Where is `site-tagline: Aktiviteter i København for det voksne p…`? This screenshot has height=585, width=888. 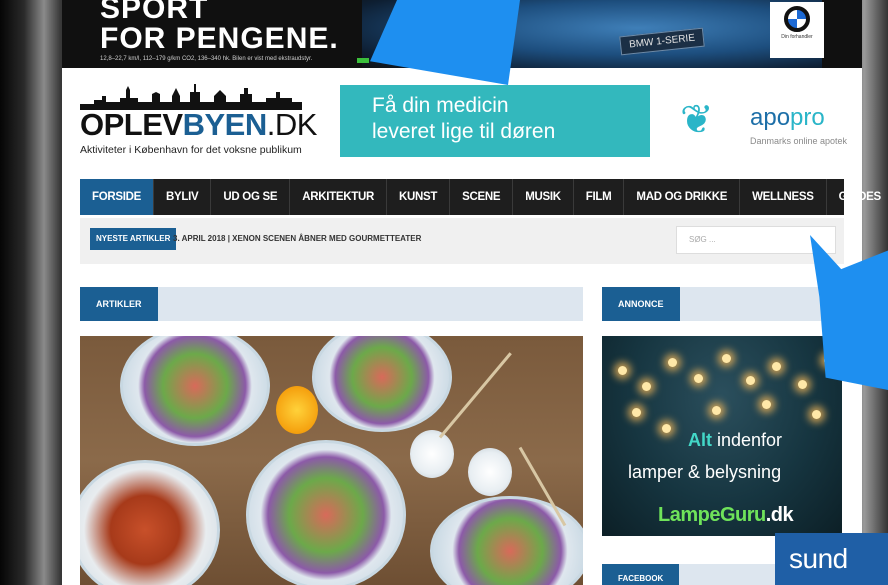
site-tagline: Aktiviteter i København for det voksne p… is located at coordinates (191, 150).